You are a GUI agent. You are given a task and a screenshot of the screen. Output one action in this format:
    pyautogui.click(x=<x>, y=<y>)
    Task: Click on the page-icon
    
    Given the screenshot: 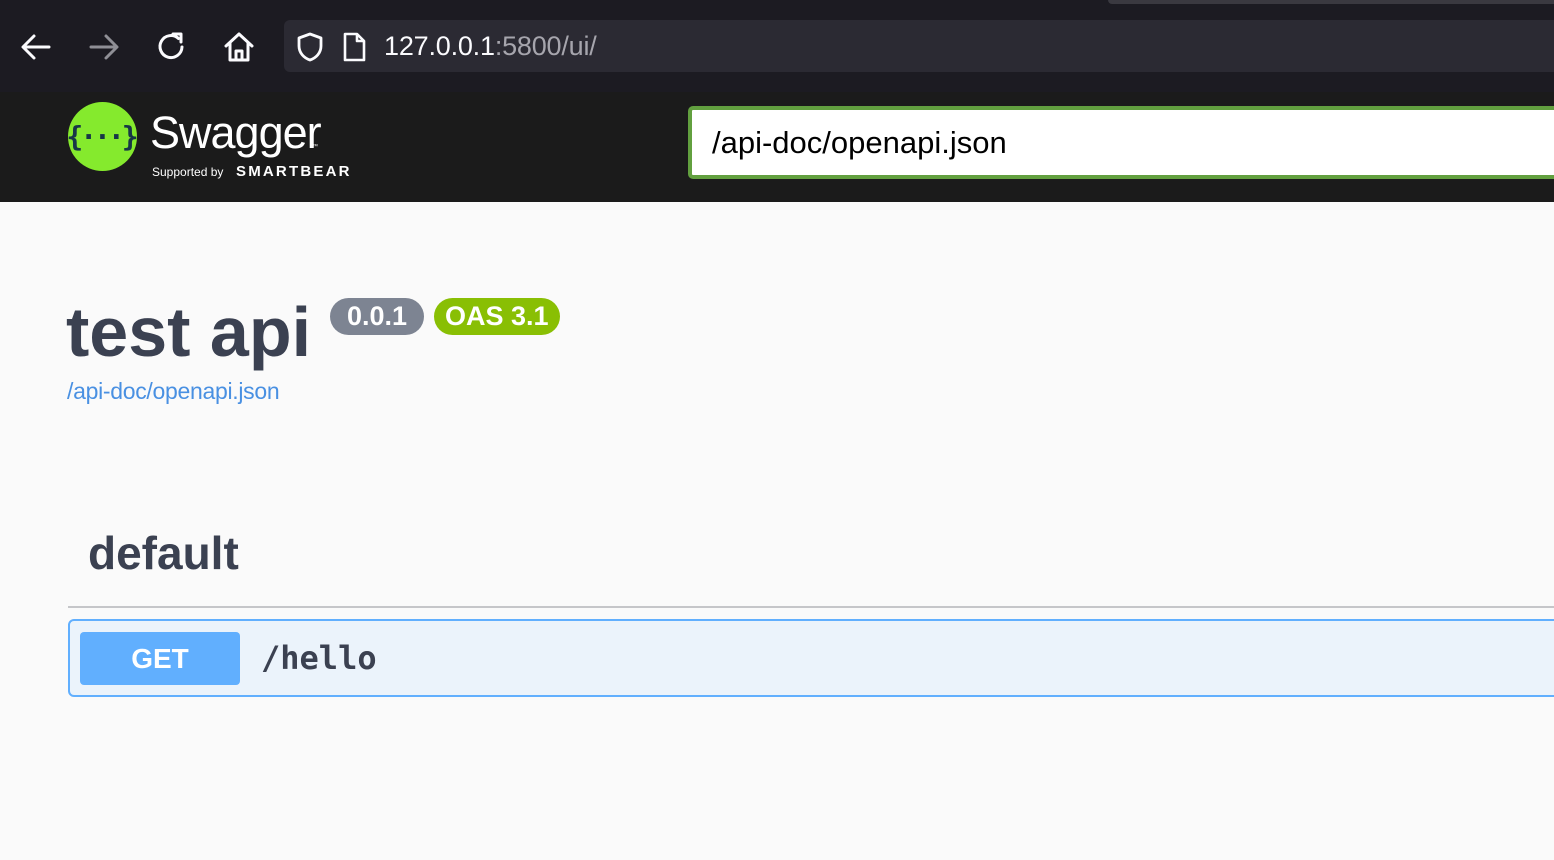 What is the action you would take?
    pyautogui.click(x=354, y=47)
    